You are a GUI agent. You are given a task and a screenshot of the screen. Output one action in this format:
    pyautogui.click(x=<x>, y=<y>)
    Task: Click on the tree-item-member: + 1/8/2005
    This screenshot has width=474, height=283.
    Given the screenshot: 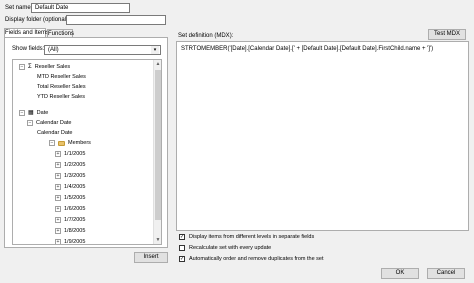 What is the action you would take?
    pyautogui.click(x=70, y=231)
    